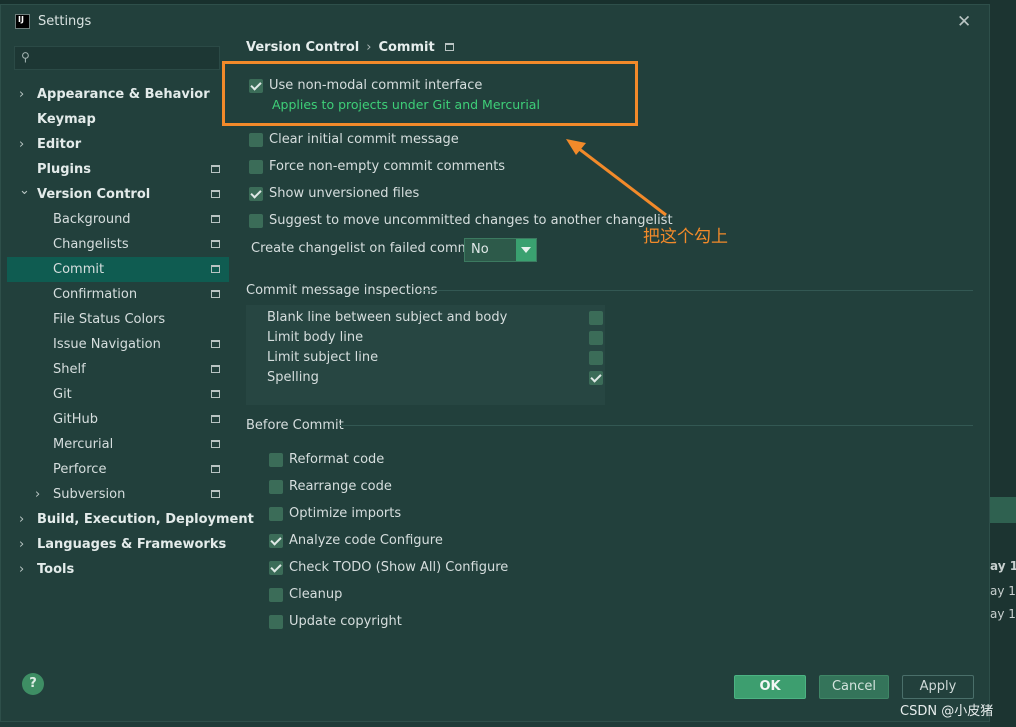 This screenshot has width=1016, height=727. What do you see at coordinates (118, 444) in the screenshot?
I see `sidebar-item-mercurial: Mercurial` at bounding box center [118, 444].